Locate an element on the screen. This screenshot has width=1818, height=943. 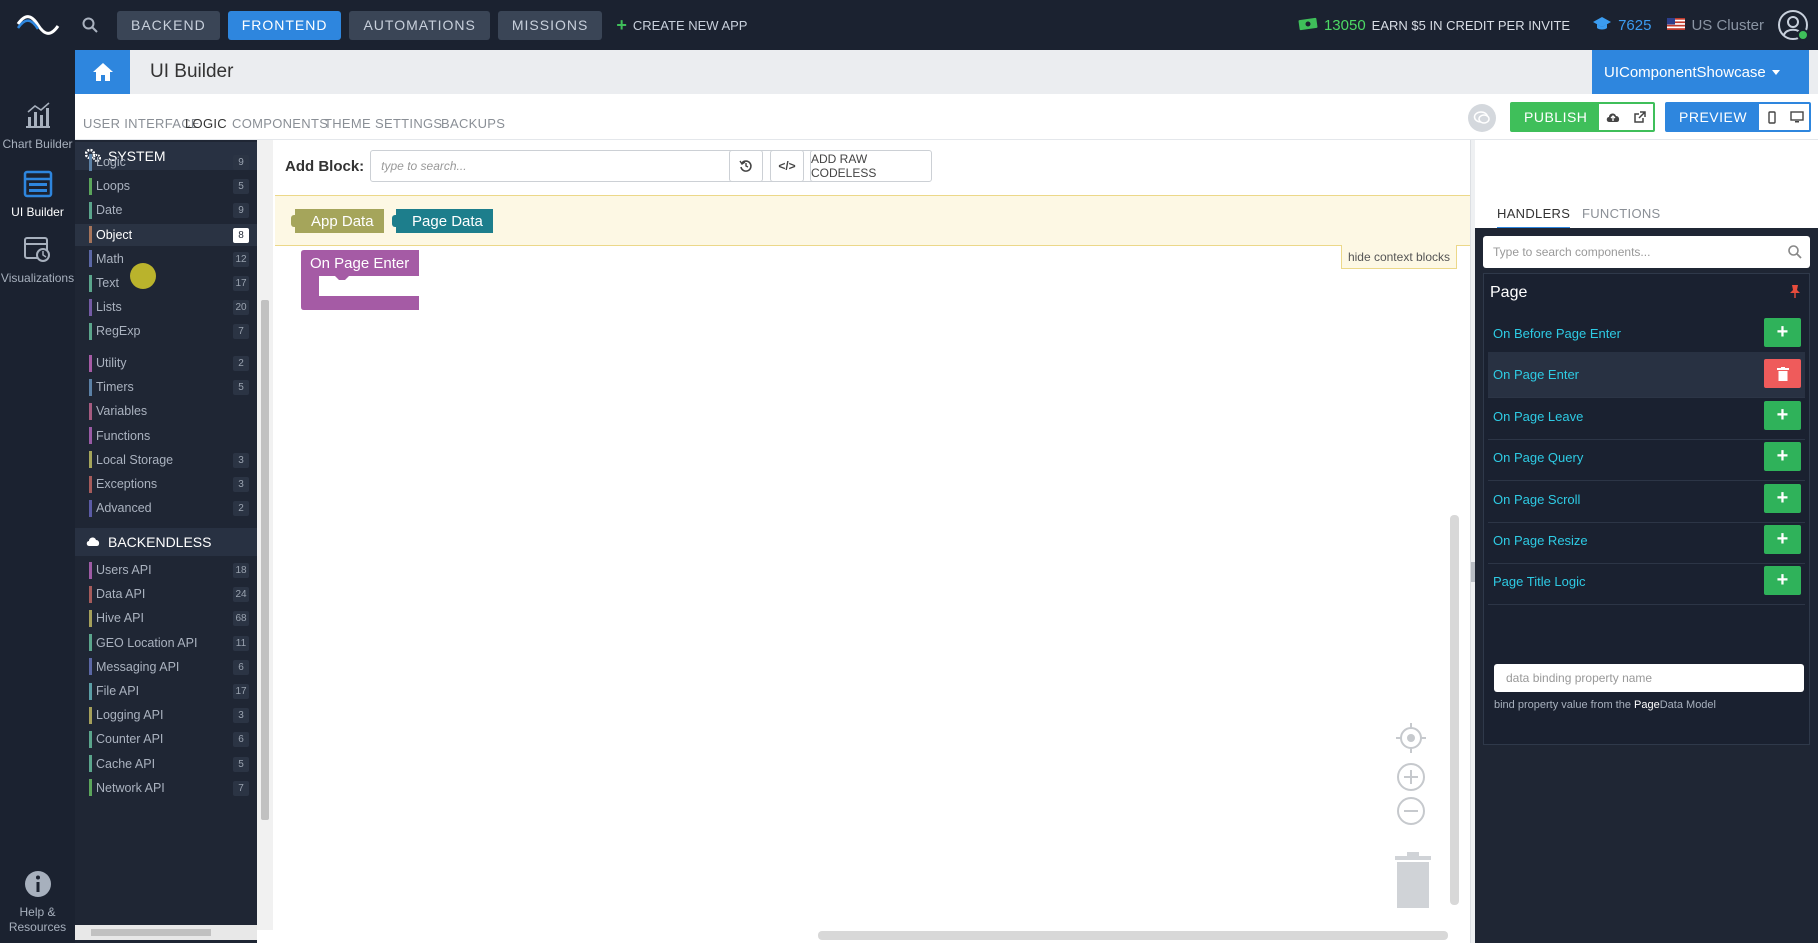
handler-on-page-enter: On Page Enter is located at coordinates (1646, 375).